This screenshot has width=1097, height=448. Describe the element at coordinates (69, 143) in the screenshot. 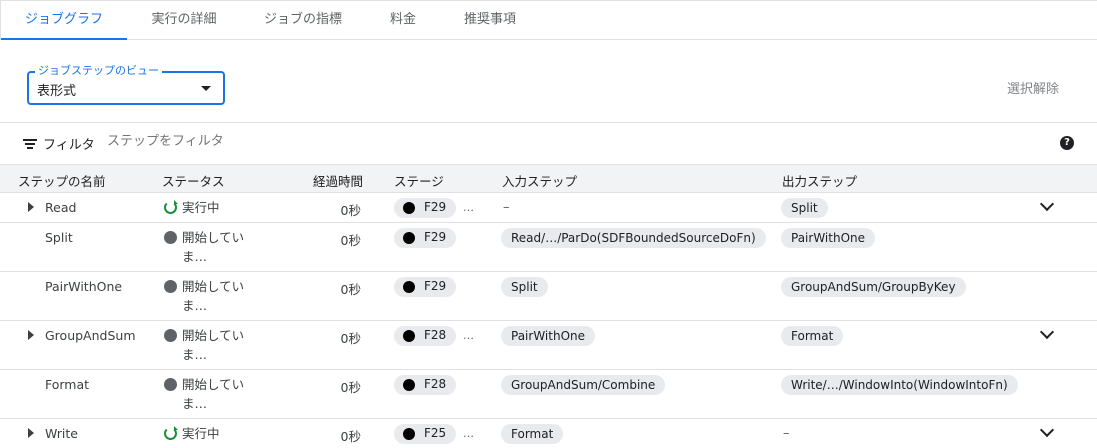

I see `filter-label: フィルタ` at that location.